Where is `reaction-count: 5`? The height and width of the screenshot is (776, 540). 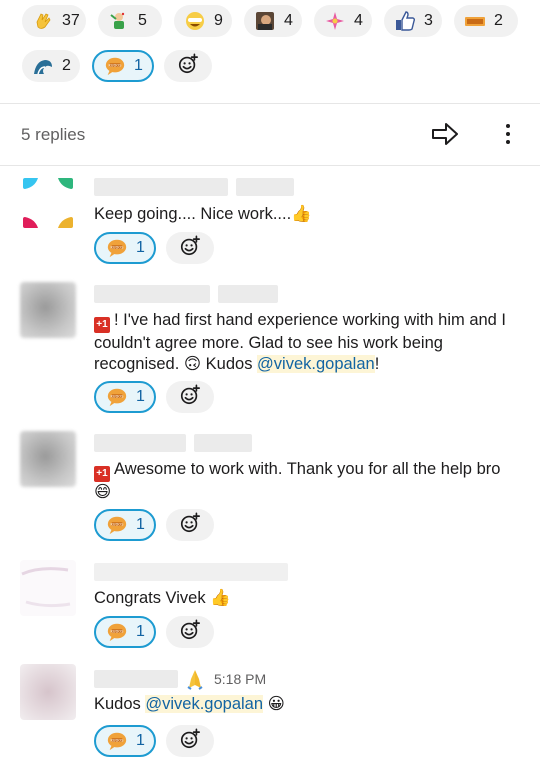 reaction-count: 5 is located at coordinates (142, 20).